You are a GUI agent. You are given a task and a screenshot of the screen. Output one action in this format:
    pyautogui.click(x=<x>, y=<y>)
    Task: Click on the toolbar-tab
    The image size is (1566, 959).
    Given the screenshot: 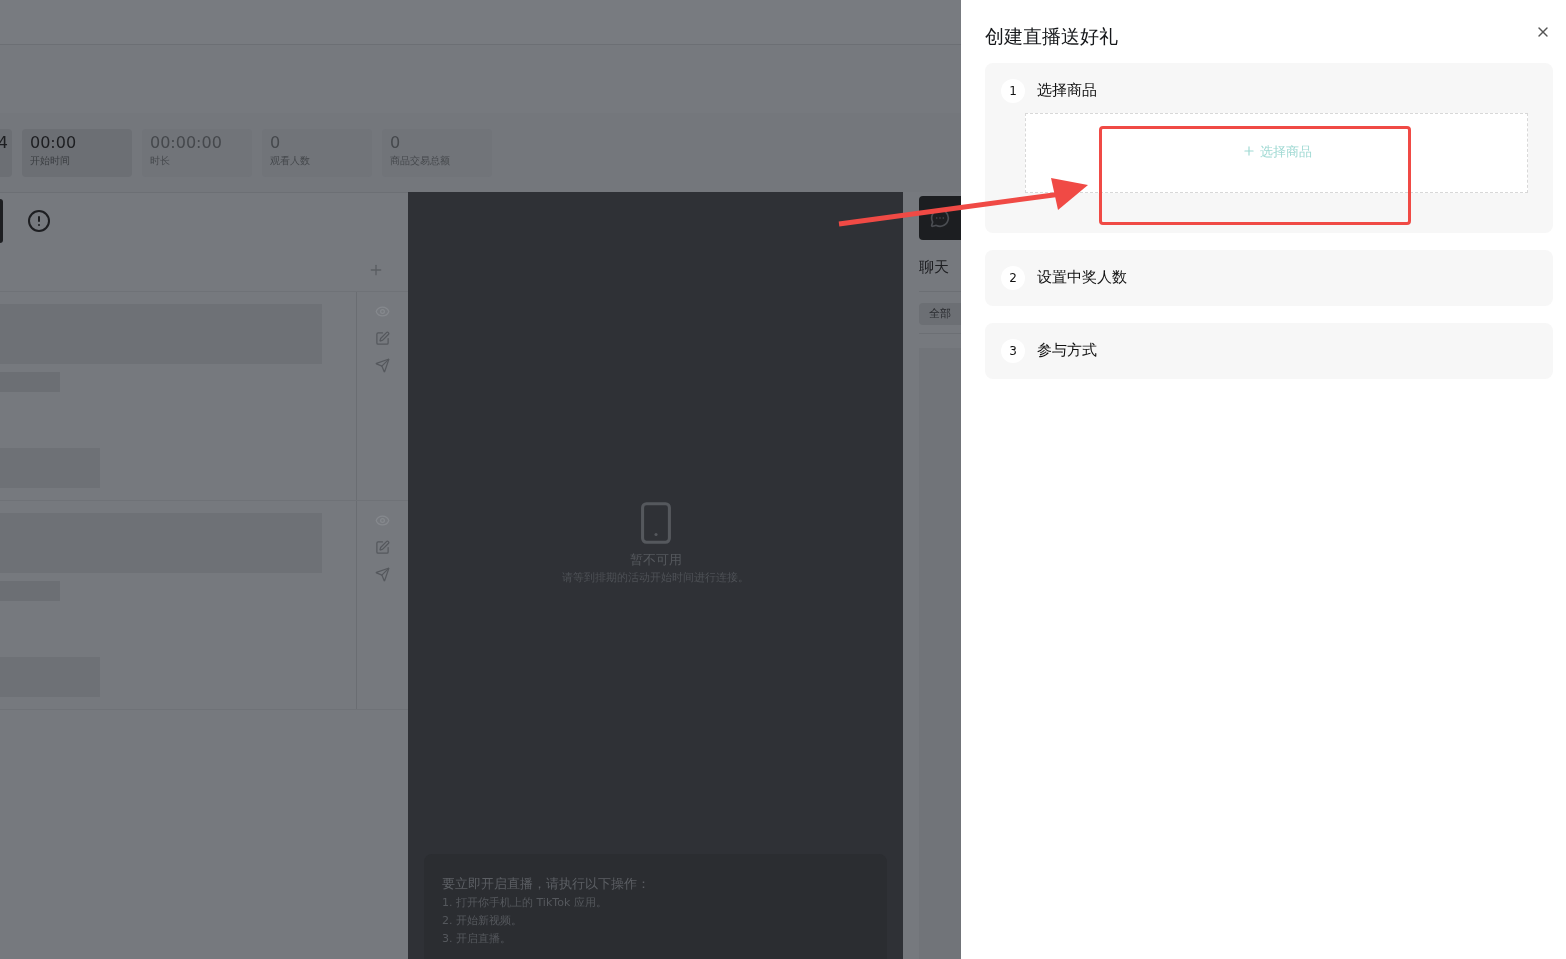 What is the action you would take?
    pyautogui.click(x=1, y=221)
    